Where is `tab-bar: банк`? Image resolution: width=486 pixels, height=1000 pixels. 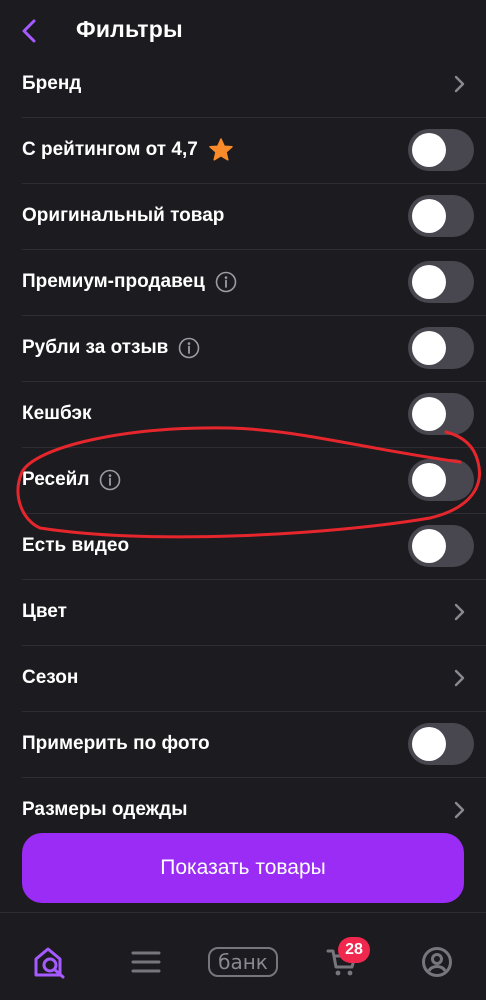 tab-bar: банк is located at coordinates (243, 960).